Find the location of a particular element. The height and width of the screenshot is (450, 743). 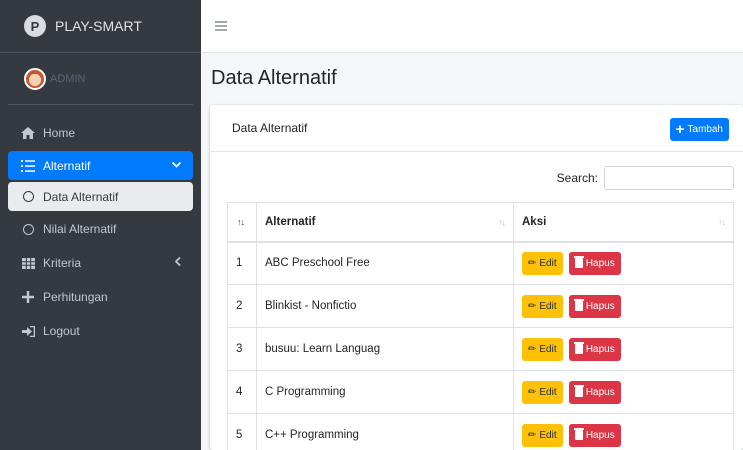

avatar is located at coordinates (35, 78).